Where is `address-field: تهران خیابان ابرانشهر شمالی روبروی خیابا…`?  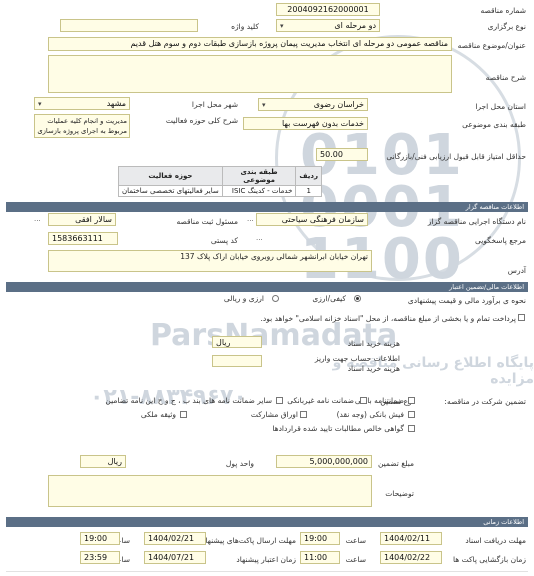 address-field: تهران خیابان ابرانشهر شمالی روبروی خیابا… is located at coordinates (210, 261).